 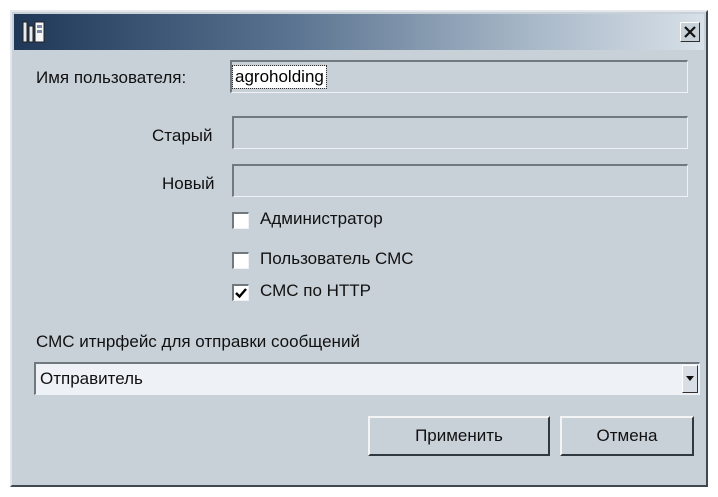 I want to click on new-password-field, so click(x=460, y=180).